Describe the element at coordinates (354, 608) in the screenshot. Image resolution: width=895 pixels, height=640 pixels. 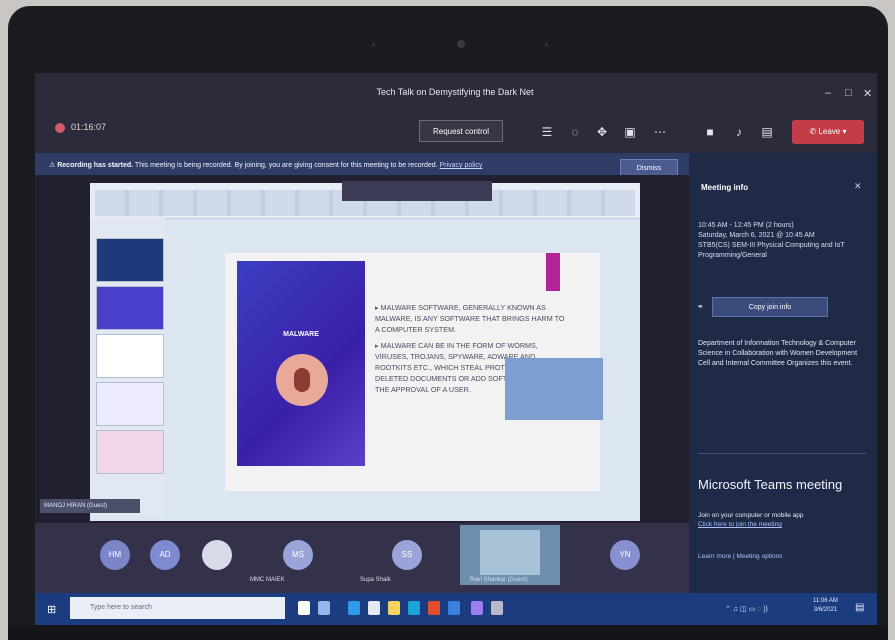
I see `edge-icon` at that location.